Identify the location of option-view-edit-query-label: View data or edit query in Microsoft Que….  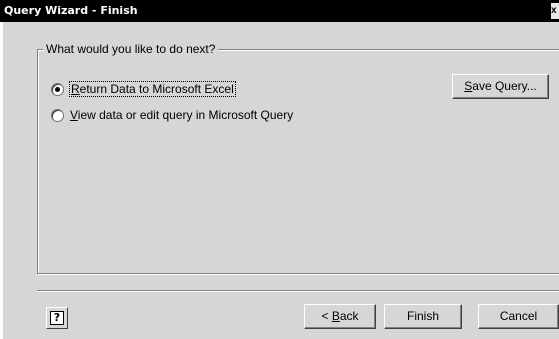
(181, 115).